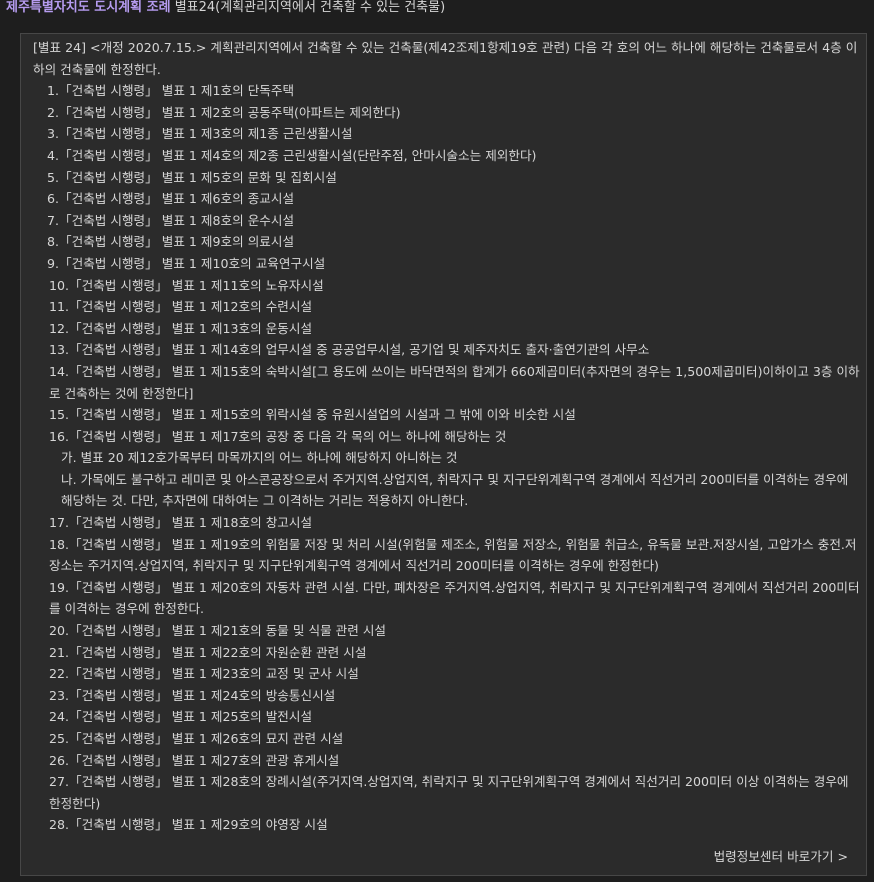  Describe the element at coordinates (59, 695) in the screenshot. I see `item-number: 23.` at that location.